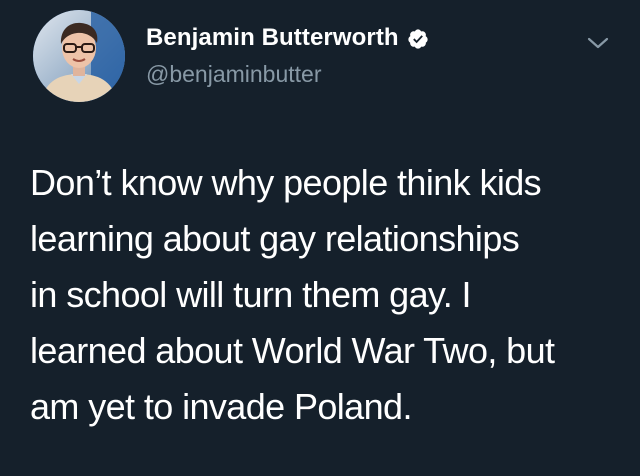 Image resolution: width=640 pixels, height=476 pixels. I want to click on avatar, so click(79, 56).